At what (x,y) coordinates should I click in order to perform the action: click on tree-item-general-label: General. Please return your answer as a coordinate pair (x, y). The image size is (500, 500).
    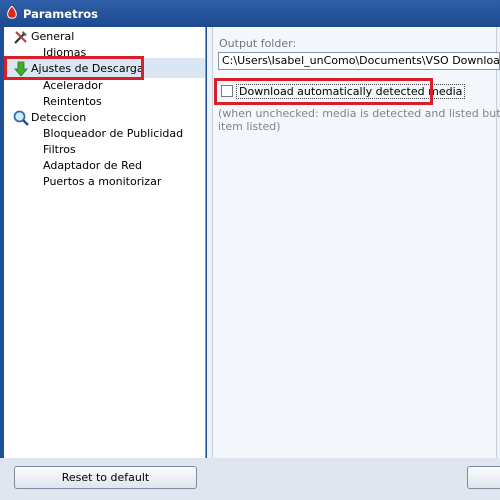
    Looking at the image, I should click on (53, 36).